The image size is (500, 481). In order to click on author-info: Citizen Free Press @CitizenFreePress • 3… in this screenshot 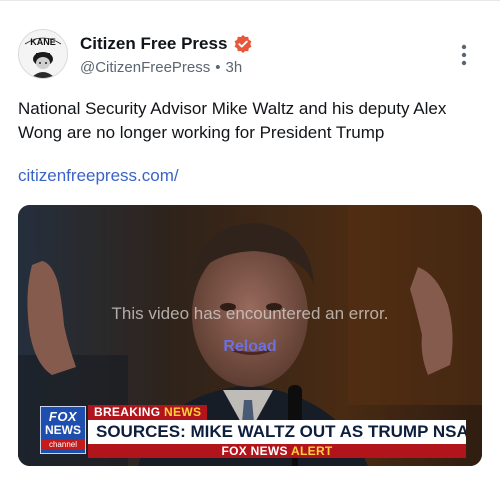, I will do `click(166, 54)`.